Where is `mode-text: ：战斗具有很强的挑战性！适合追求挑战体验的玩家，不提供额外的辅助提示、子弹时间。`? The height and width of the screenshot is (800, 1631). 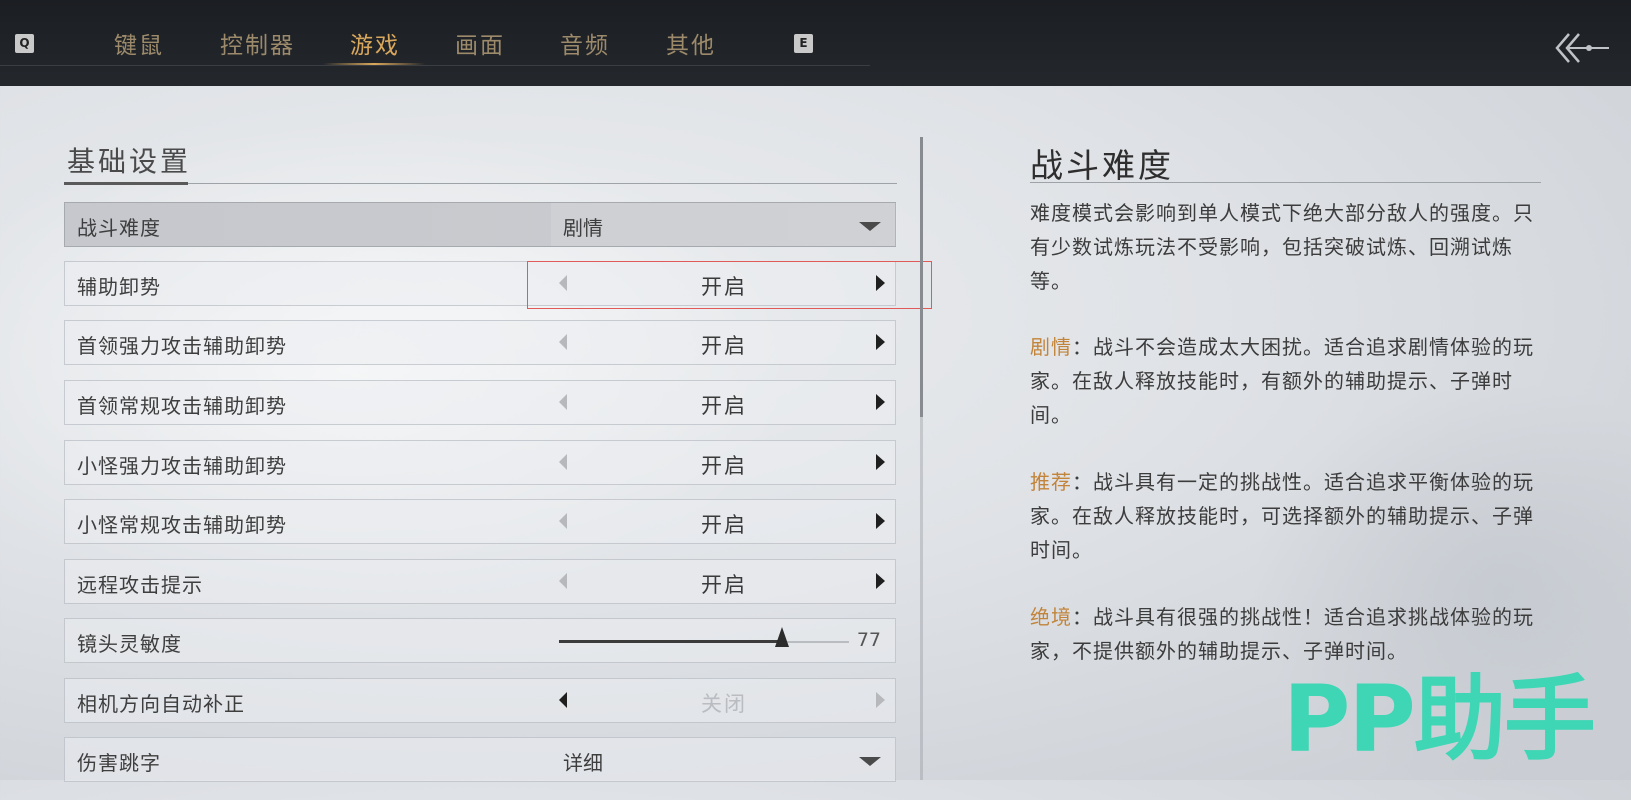
mode-text: ：战斗具有很强的挑战性！适合追求挑战体验的玩家，不提供额外的辅助提示、子弹时间。 is located at coordinates (1282, 634).